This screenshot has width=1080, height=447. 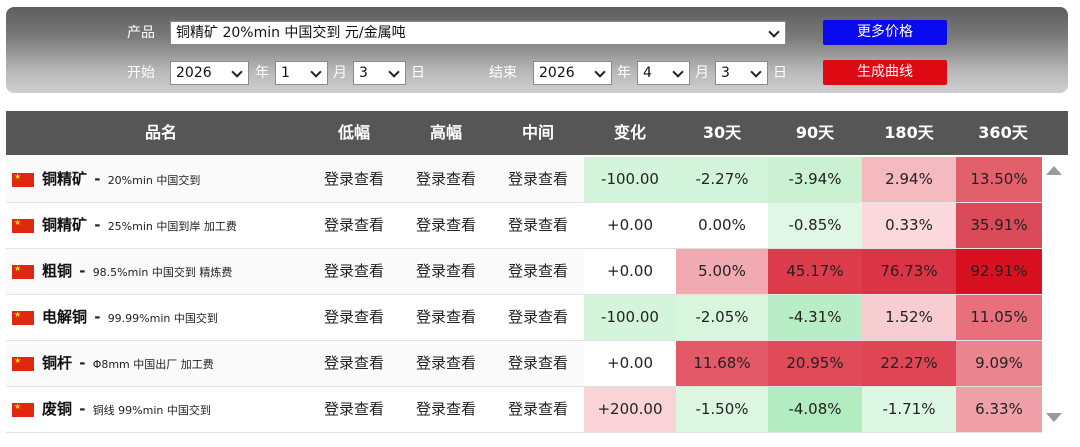 What do you see at coordinates (1054, 417) in the screenshot?
I see `scroll-down-icon` at bounding box center [1054, 417].